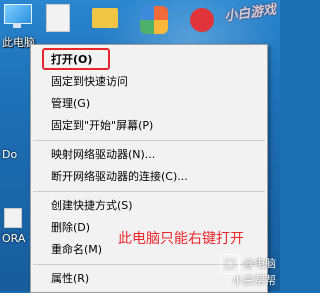  What do you see at coordinates (58, 18) in the screenshot?
I see `document-icon` at bounding box center [58, 18].